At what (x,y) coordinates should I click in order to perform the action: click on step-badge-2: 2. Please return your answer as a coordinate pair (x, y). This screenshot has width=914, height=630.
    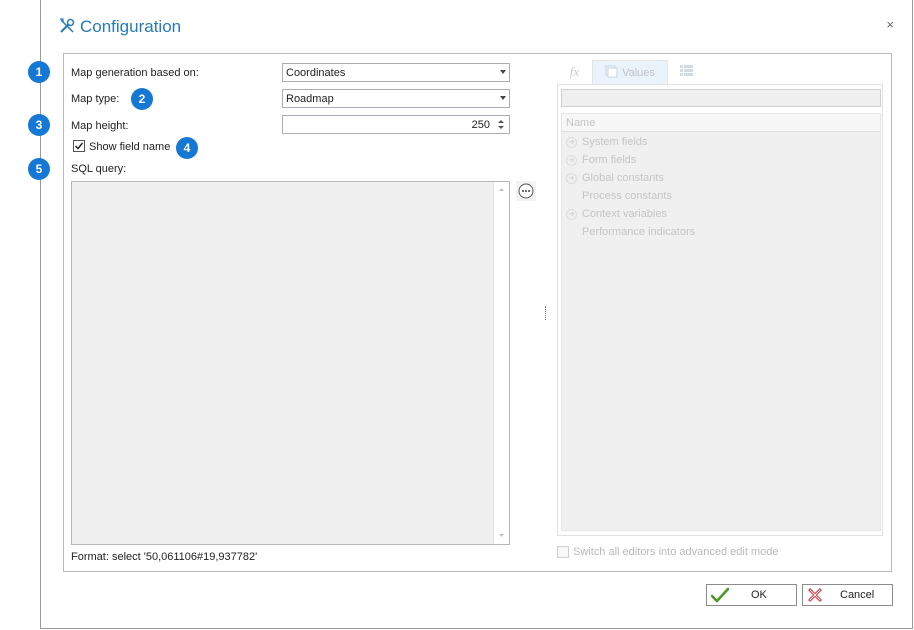
    Looking at the image, I should click on (142, 99).